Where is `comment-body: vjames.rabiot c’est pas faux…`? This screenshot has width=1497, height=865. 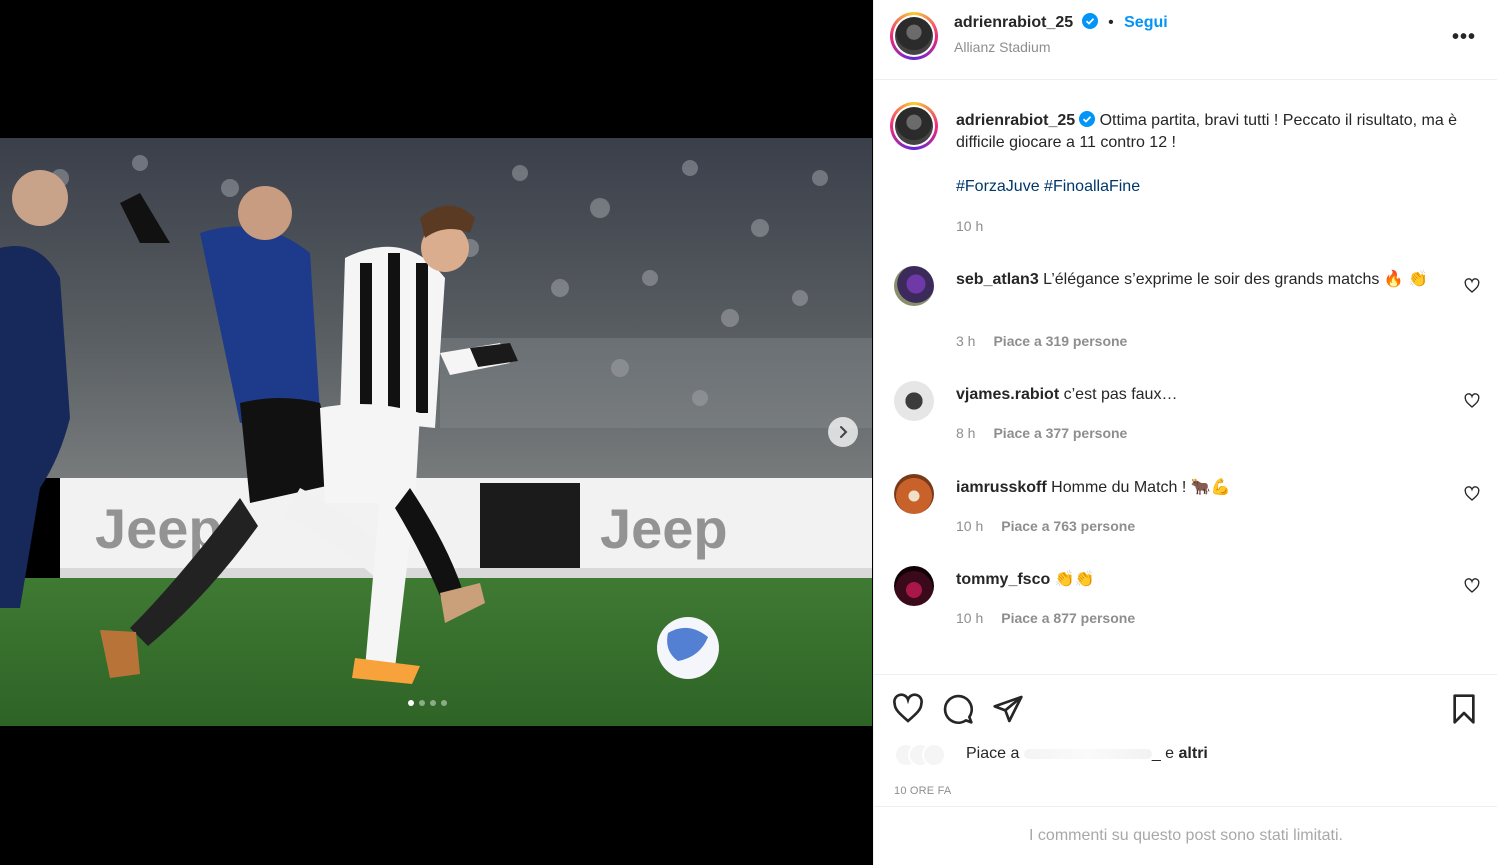 comment-body: vjames.rabiot c’est pas faux… is located at coordinates (1196, 395).